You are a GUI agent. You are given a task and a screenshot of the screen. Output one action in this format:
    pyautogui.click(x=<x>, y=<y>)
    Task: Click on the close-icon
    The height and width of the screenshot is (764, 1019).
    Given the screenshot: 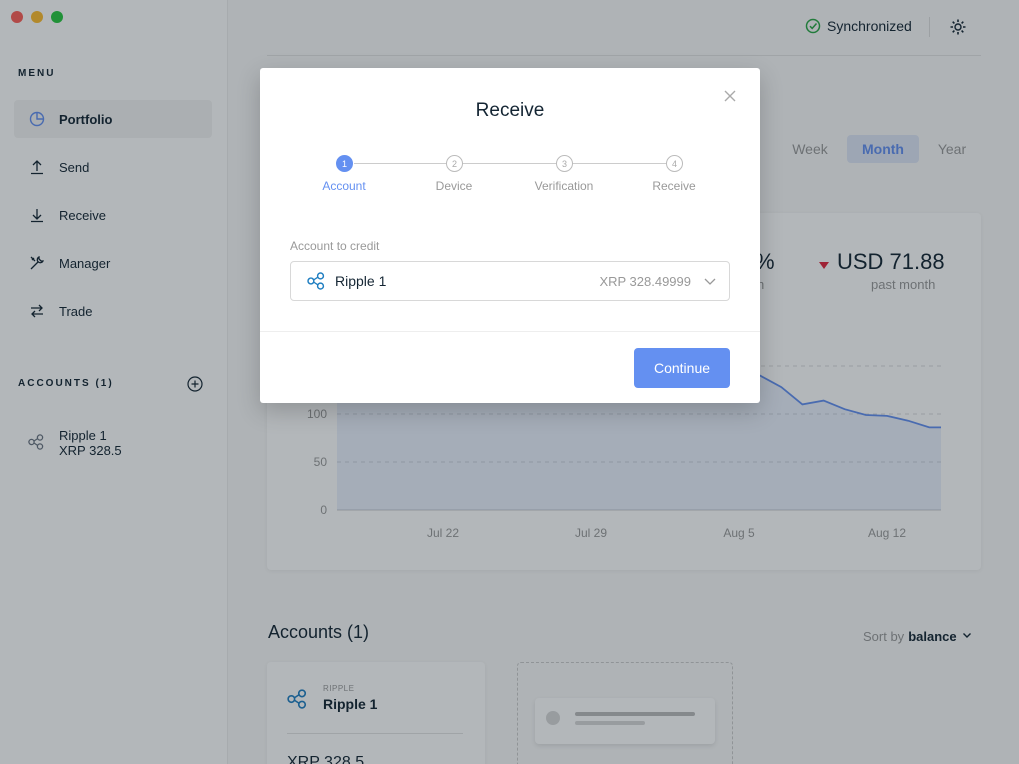 What is the action you would take?
    pyautogui.click(x=730, y=96)
    